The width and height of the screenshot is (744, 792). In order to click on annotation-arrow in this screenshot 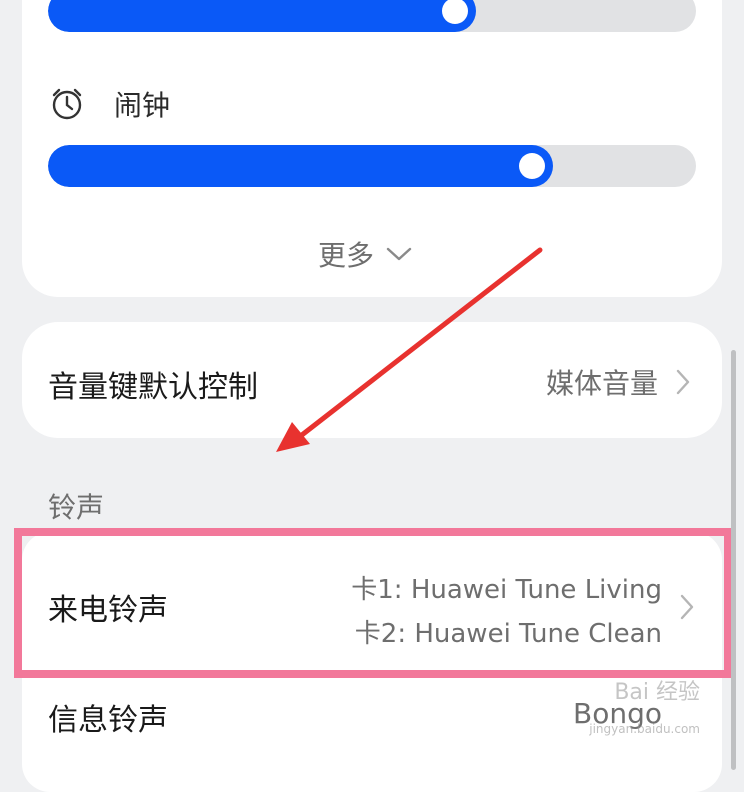, I will do `click(409, 349)`.